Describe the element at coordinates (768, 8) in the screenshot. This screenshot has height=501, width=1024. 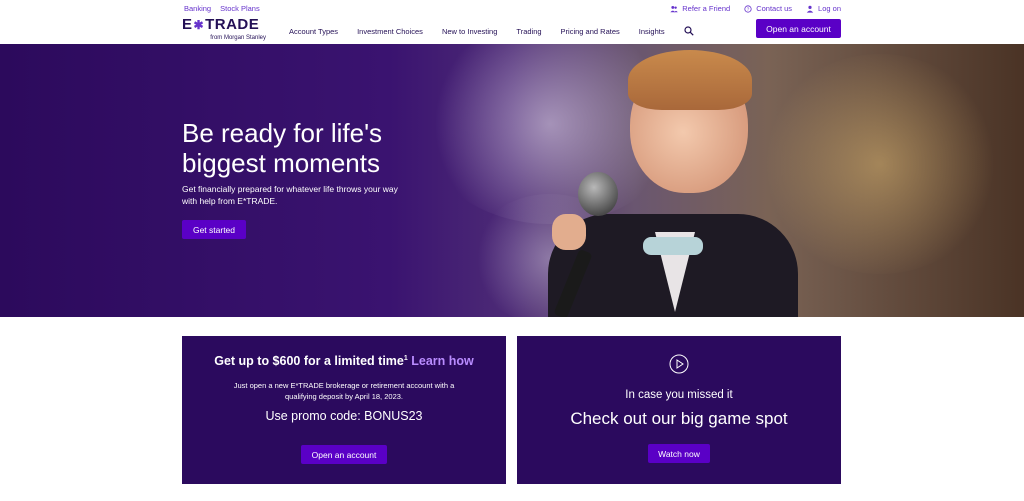
I see `contact-us-link: ? Contact us` at that location.